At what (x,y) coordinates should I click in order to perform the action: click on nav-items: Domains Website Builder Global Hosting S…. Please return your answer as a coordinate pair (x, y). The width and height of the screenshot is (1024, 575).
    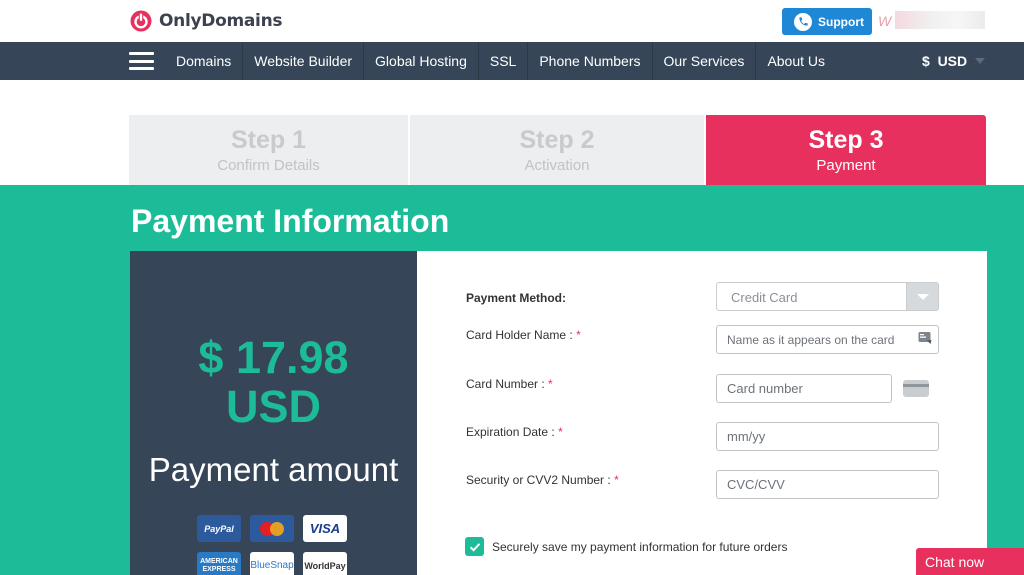
    Looking at the image, I should click on (500, 61).